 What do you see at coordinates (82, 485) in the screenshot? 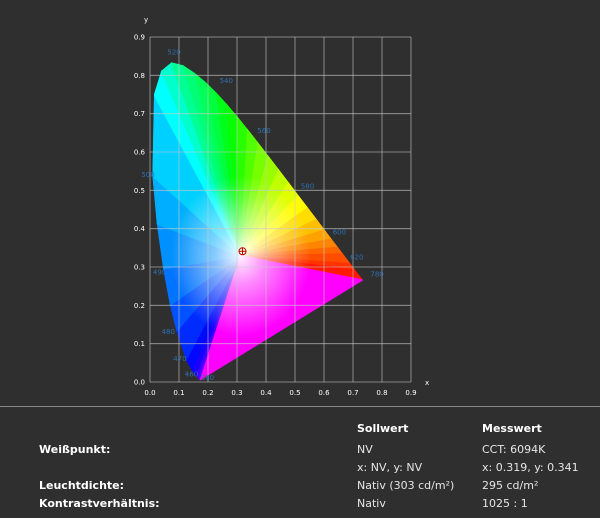
I see `row-label-leuchtdichte: Leuchtdichte:` at bounding box center [82, 485].